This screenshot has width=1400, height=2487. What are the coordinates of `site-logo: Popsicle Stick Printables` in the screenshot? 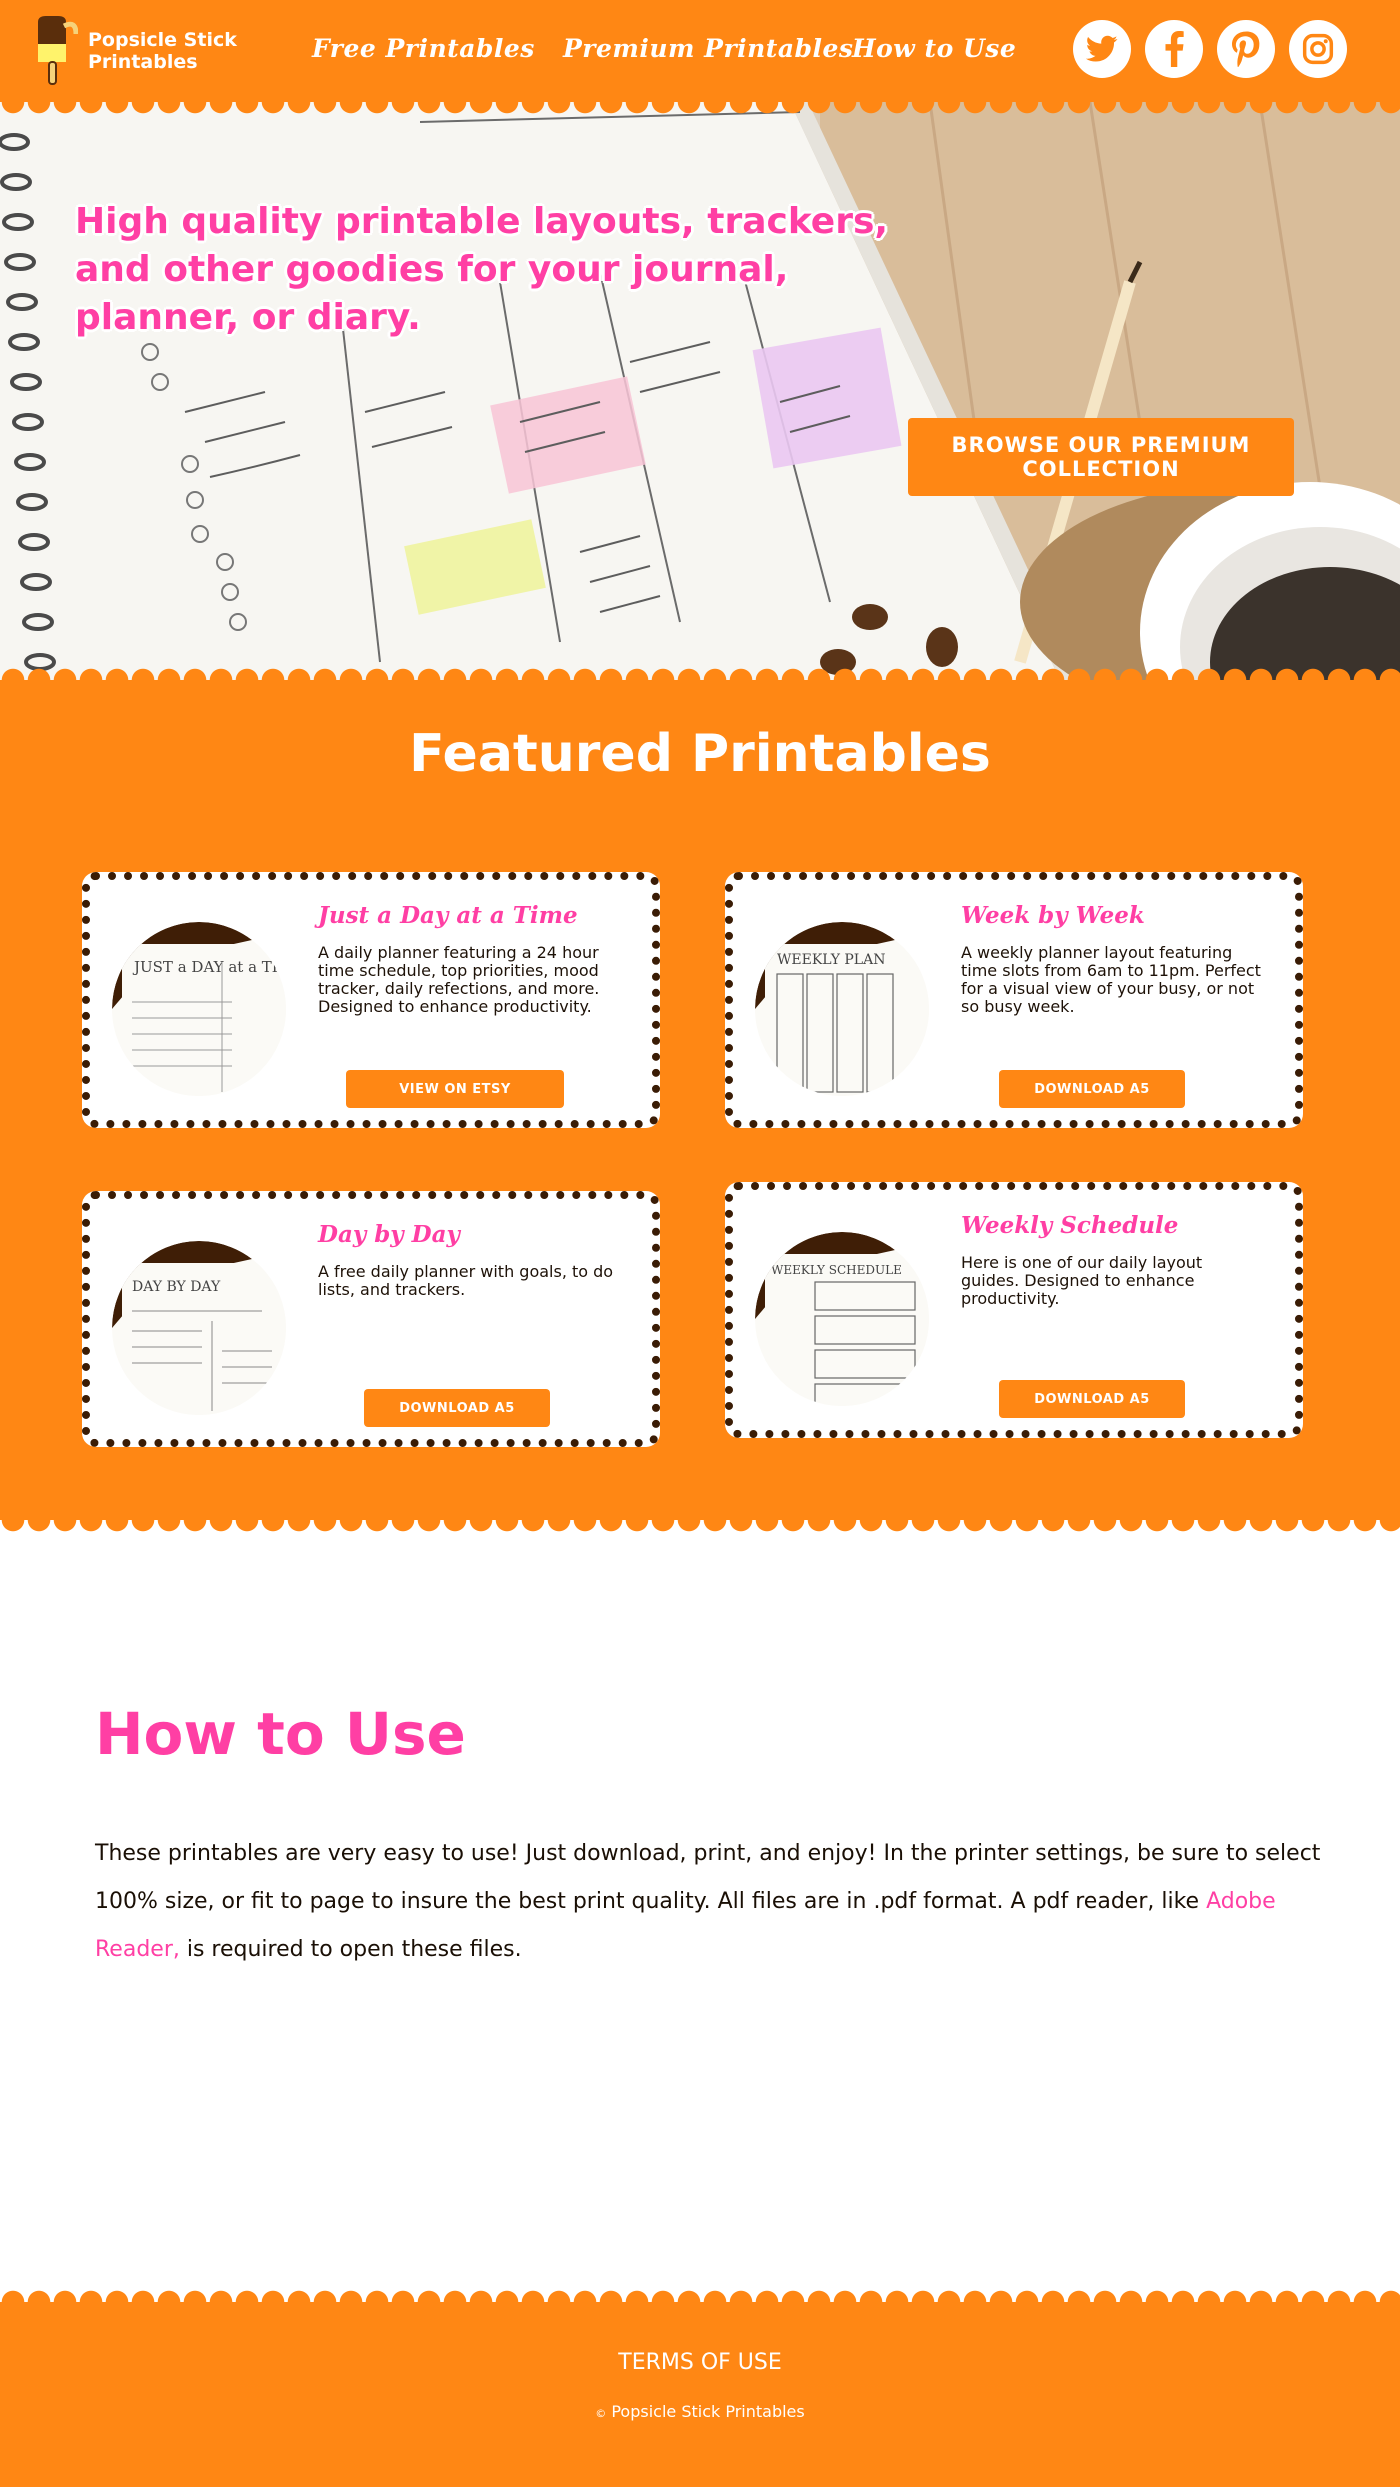 It's located at (134, 51).